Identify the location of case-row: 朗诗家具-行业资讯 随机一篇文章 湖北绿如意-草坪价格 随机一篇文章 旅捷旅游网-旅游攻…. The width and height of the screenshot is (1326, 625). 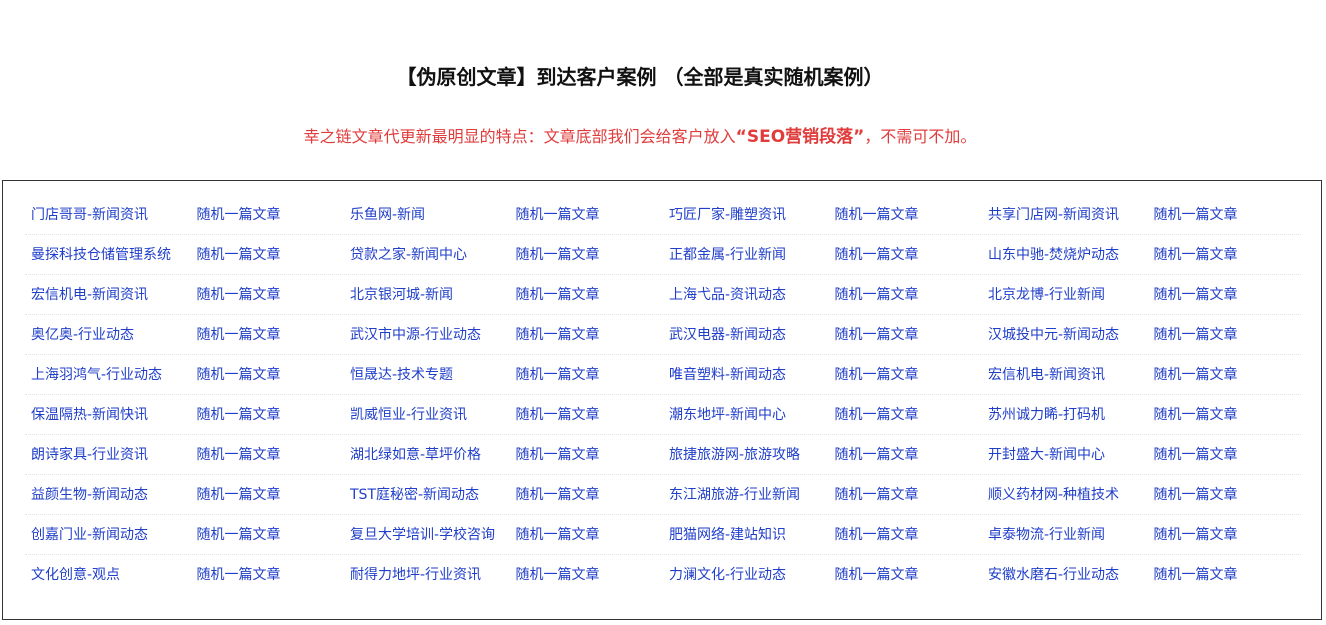
(663, 455).